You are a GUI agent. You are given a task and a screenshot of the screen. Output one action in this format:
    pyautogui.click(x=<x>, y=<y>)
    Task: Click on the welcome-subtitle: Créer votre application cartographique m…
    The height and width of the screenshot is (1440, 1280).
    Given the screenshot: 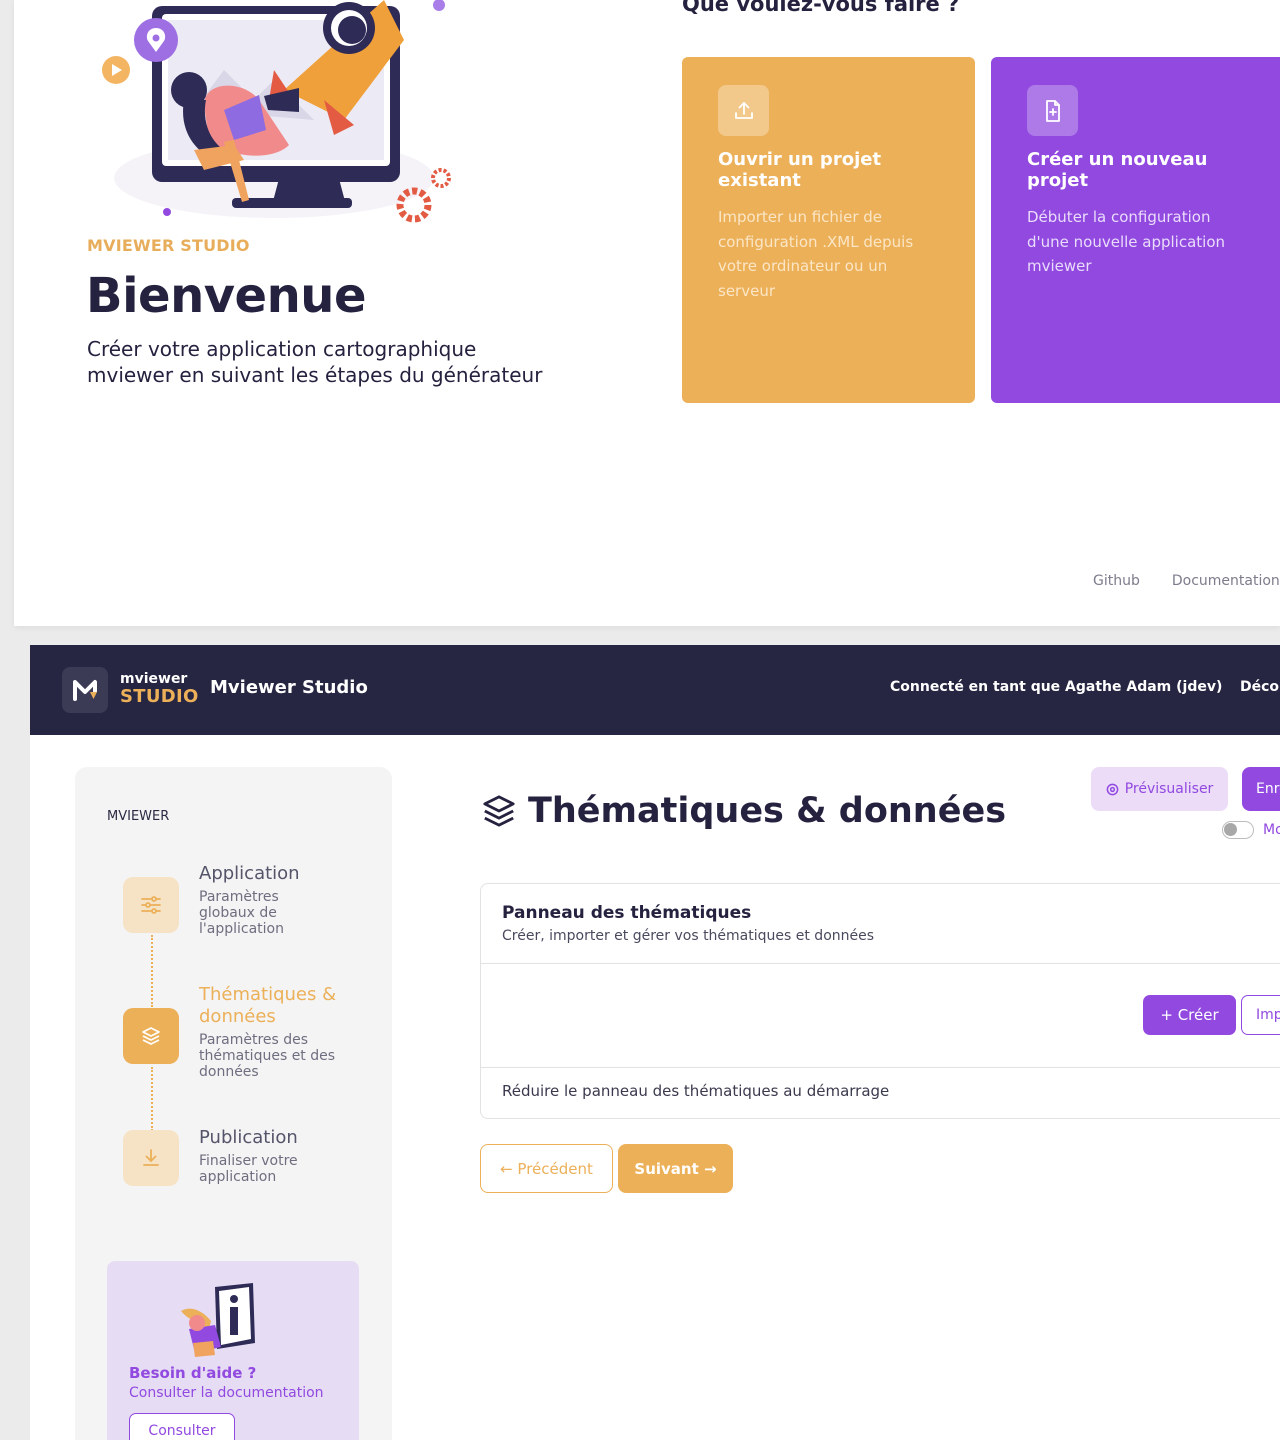 What is the action you would take?
    pyautogui.click(x=315, y=362)
    